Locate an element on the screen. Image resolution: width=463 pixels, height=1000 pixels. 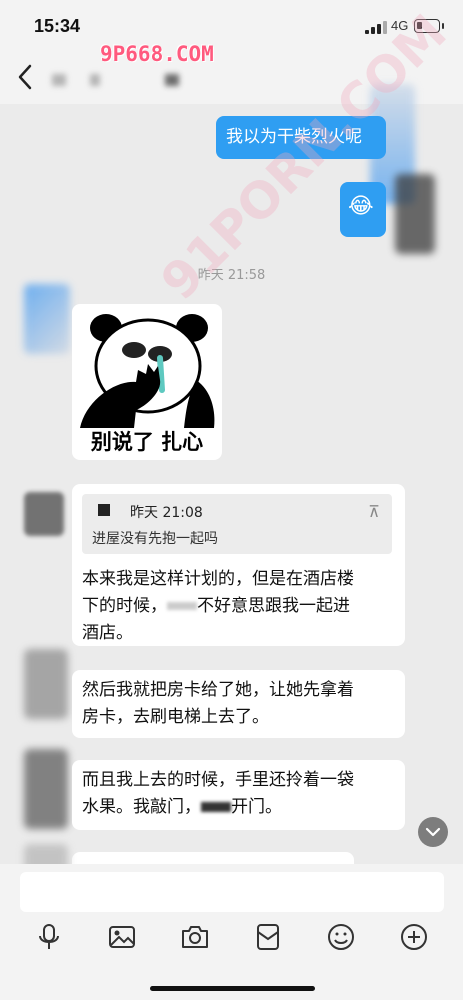
input-area is located at coordinates (231, 932).